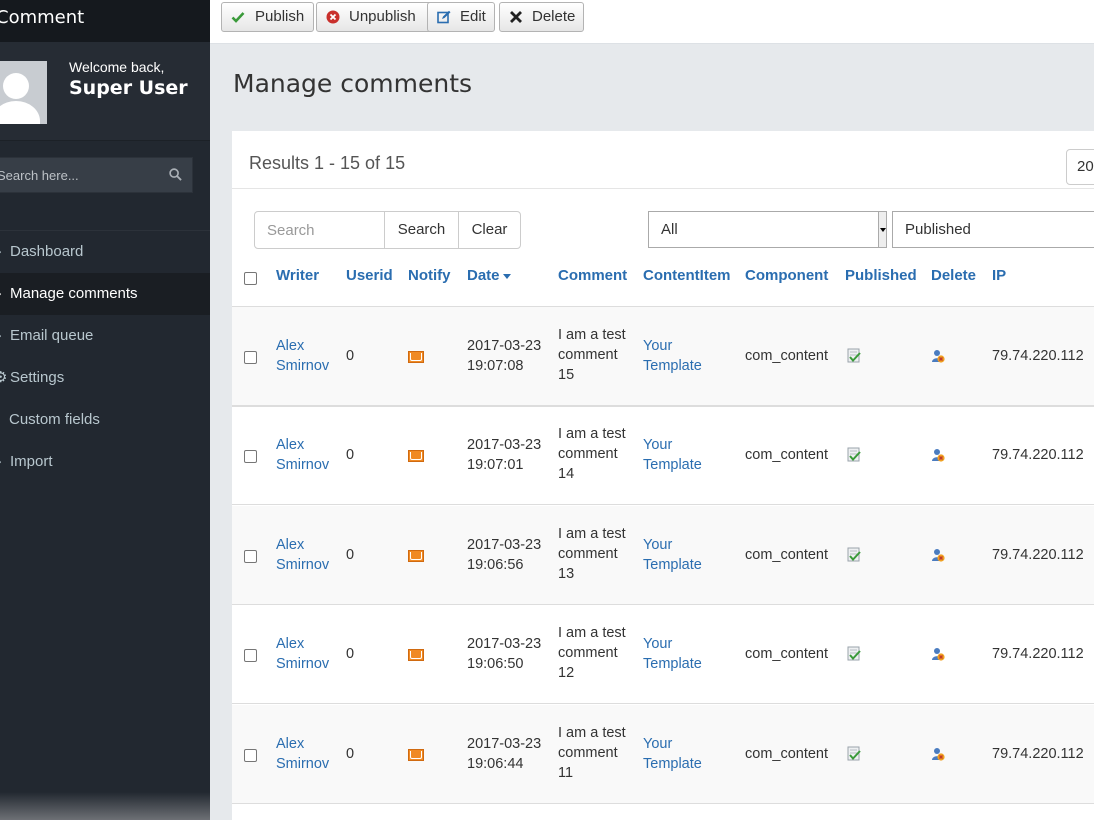 This screenshot has width=1094, height=820. I want to click on avatar, so click(23, 92).